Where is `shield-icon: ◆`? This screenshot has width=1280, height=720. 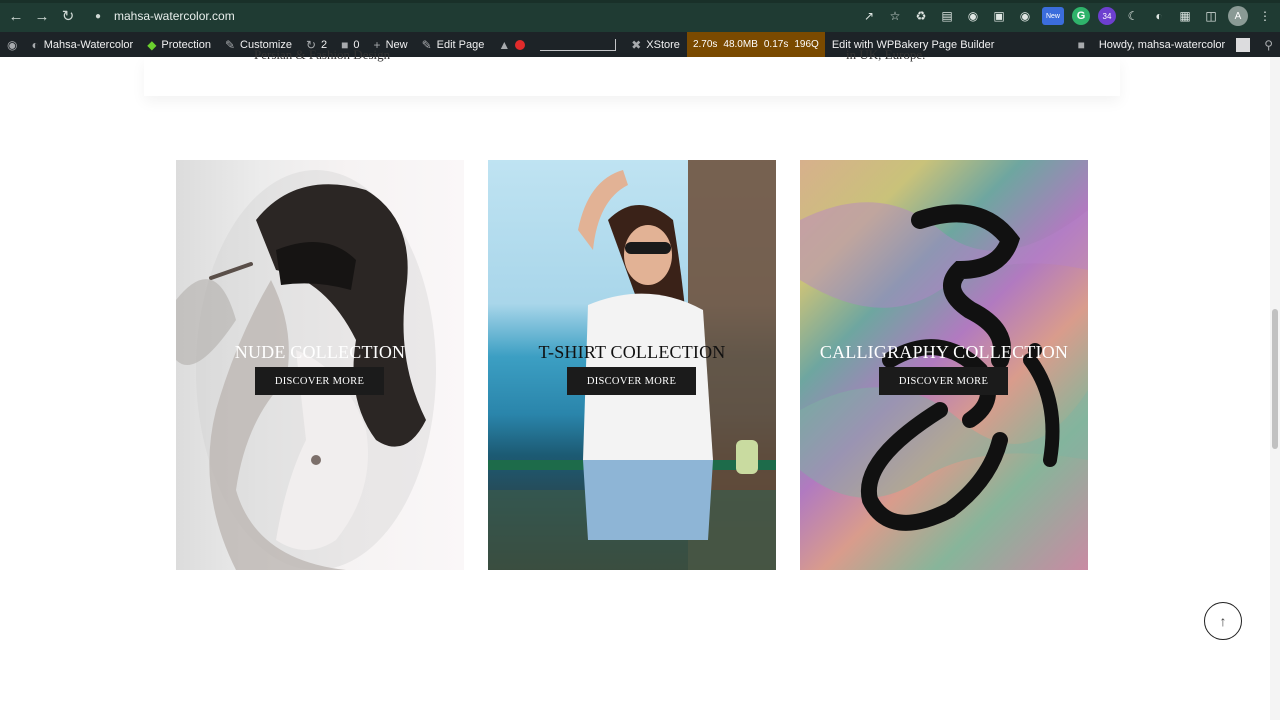
shield-icon: ◆ is located at coordinates (152, 44).